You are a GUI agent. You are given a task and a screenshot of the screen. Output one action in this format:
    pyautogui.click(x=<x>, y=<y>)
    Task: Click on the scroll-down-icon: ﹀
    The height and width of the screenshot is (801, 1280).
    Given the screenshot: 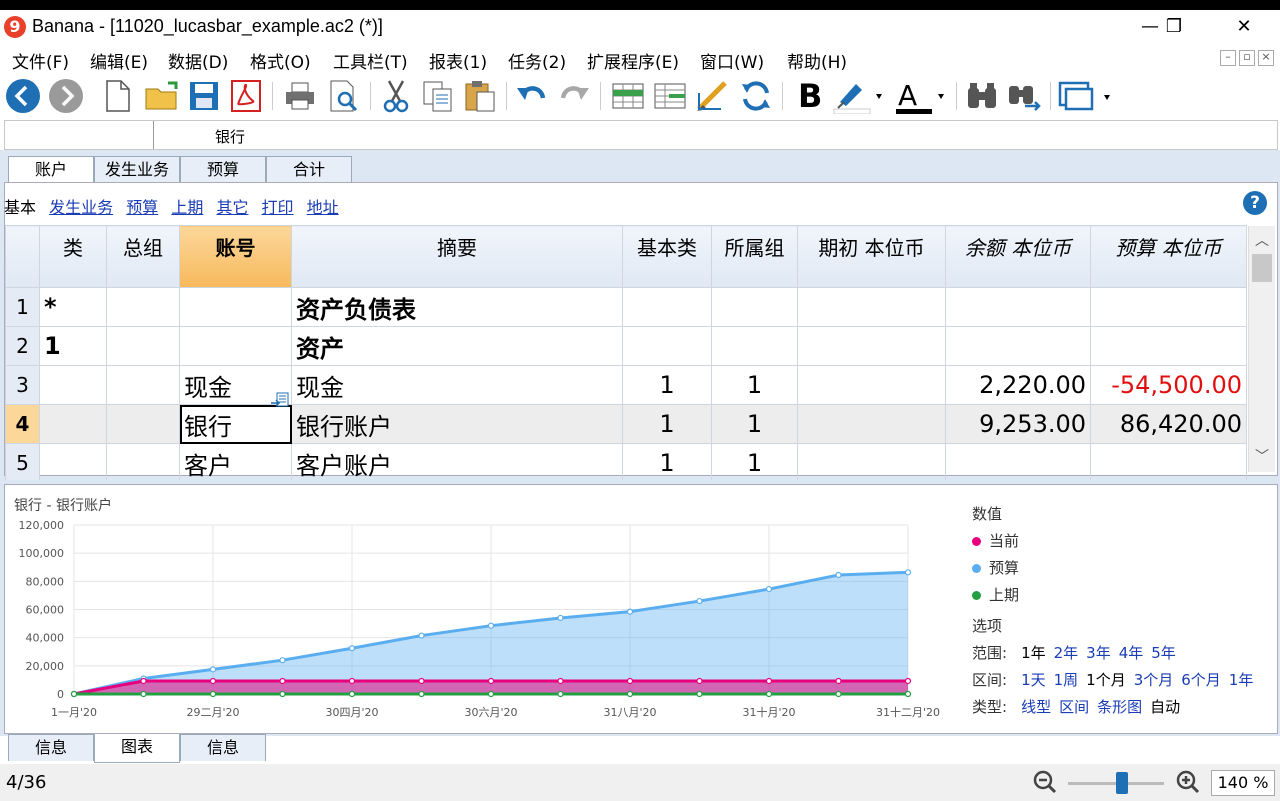 What is the action you would take?
    pyautogui.click(x=1262, y=457)
    